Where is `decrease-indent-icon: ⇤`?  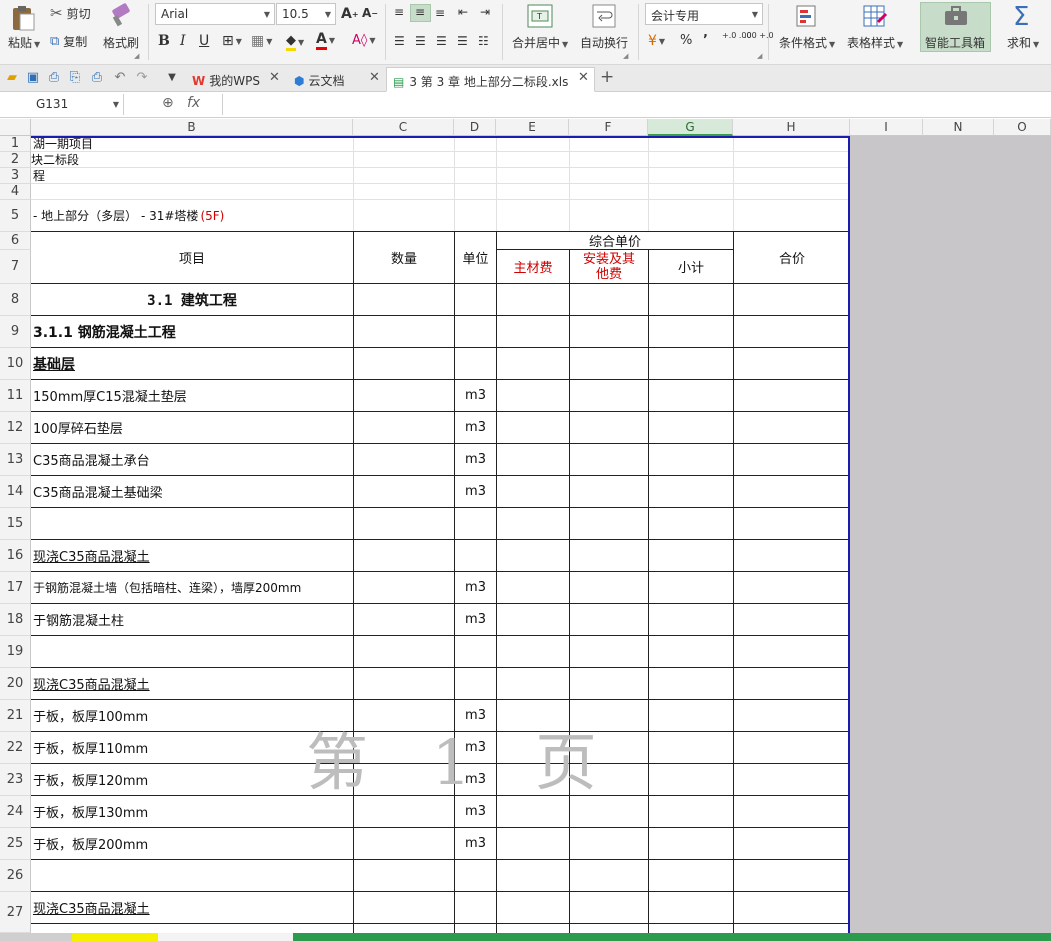
decrease-indent-icon: ⇤ is located at coordinates (463, 12).